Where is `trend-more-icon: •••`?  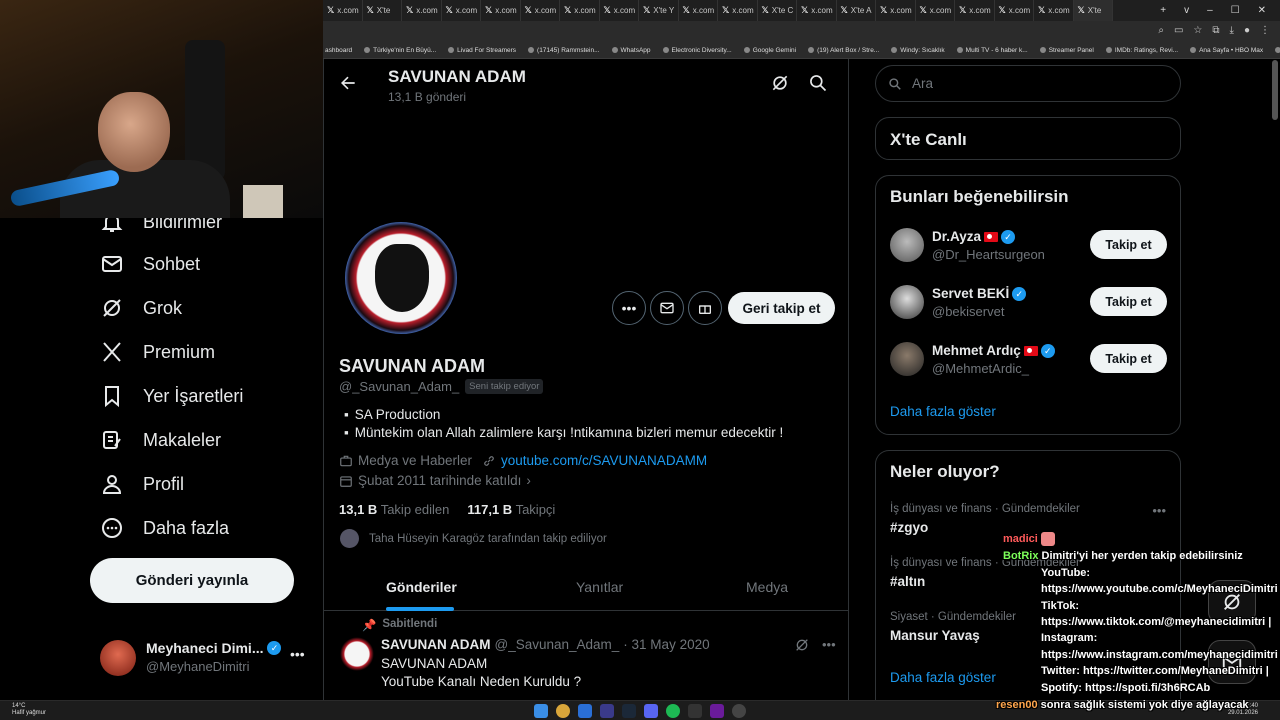 trend-more-icon: ••• is located at coordinates (1159, 510).